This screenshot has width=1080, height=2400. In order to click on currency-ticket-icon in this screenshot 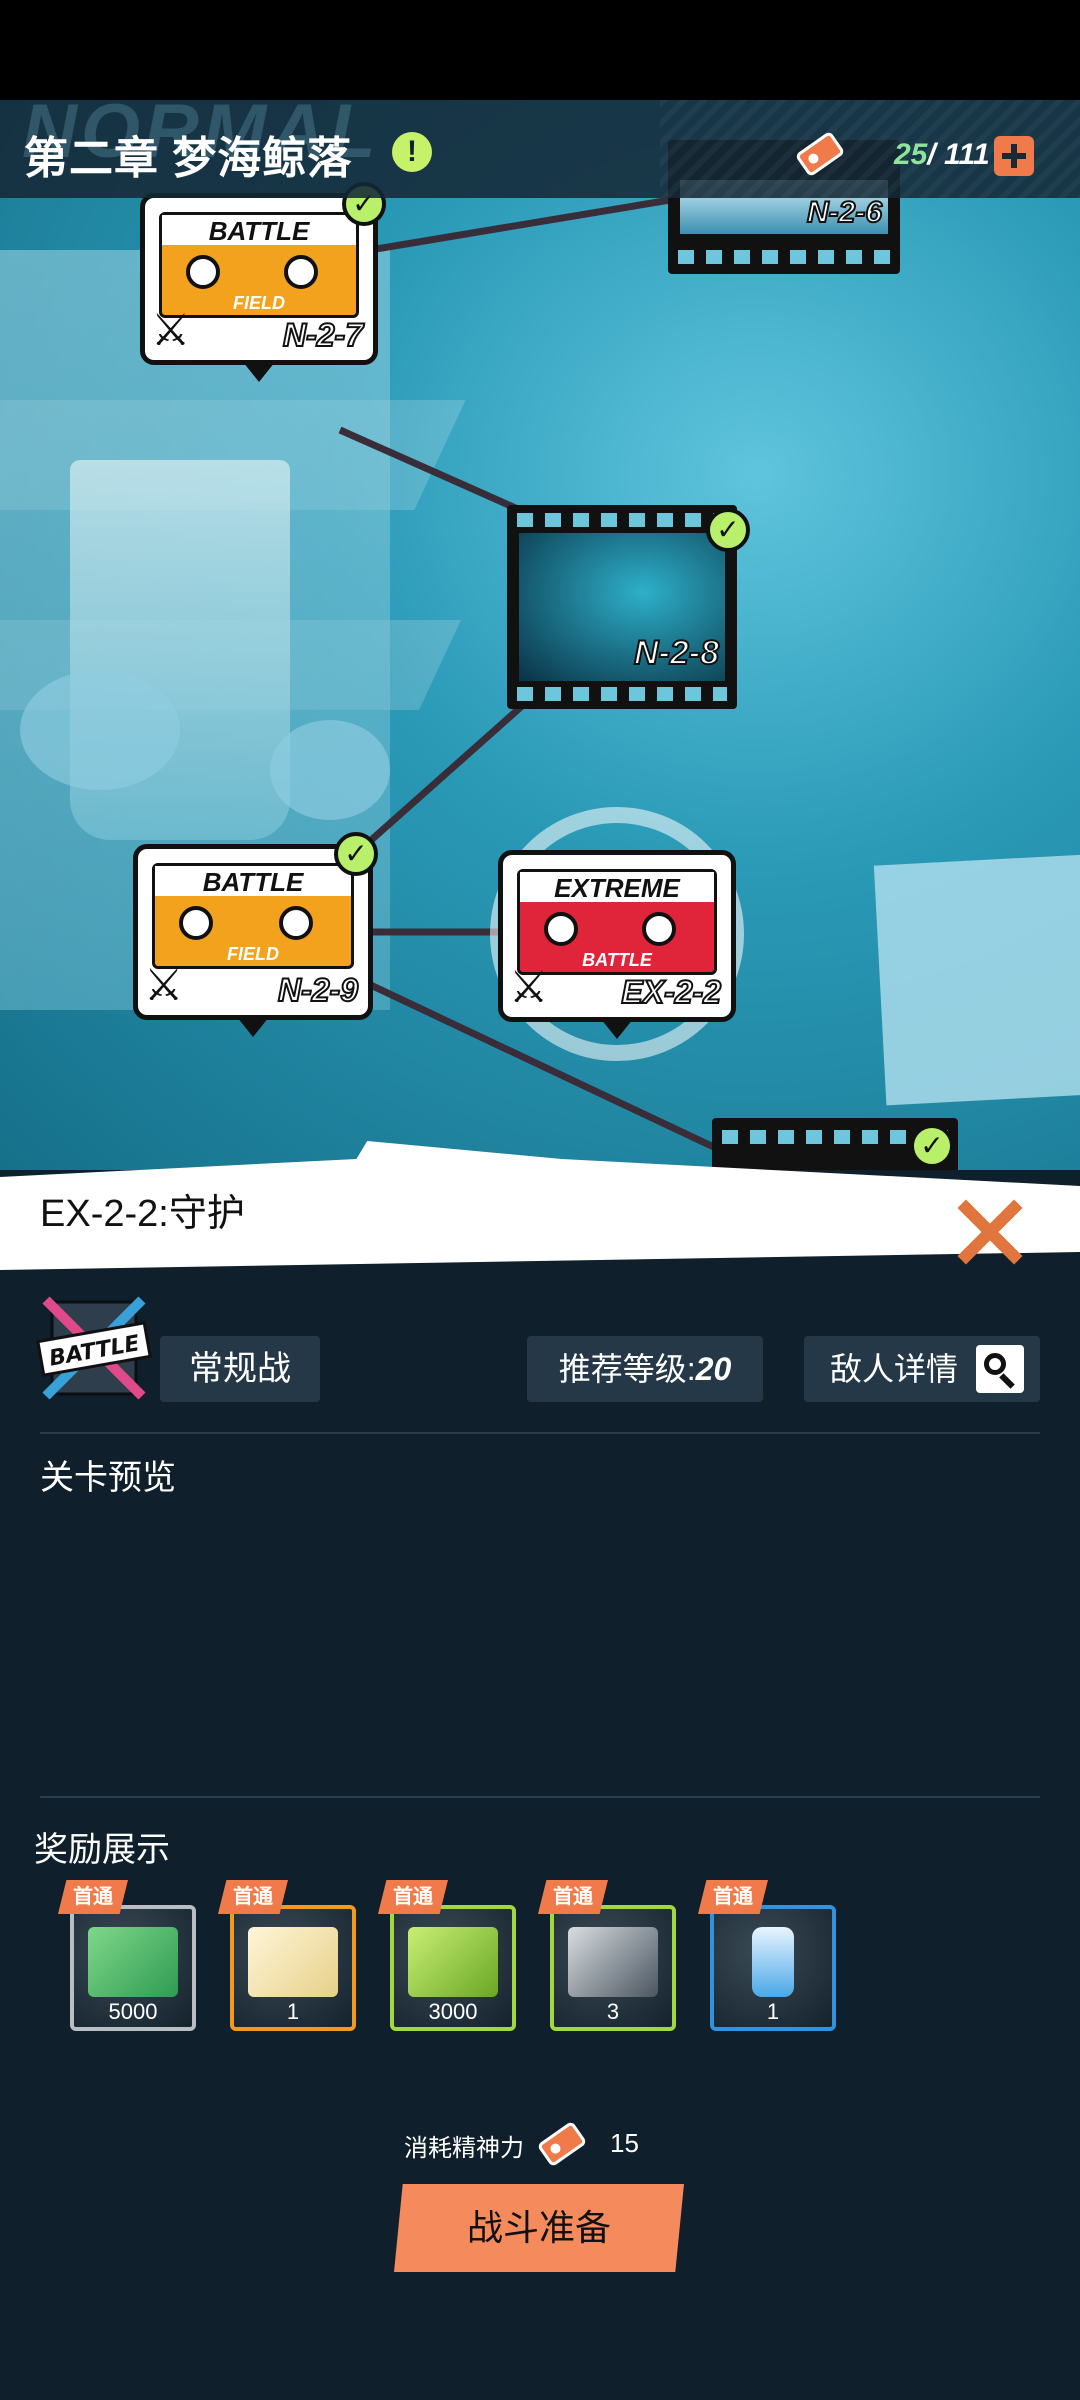, I will do `click(133, 1962)`.